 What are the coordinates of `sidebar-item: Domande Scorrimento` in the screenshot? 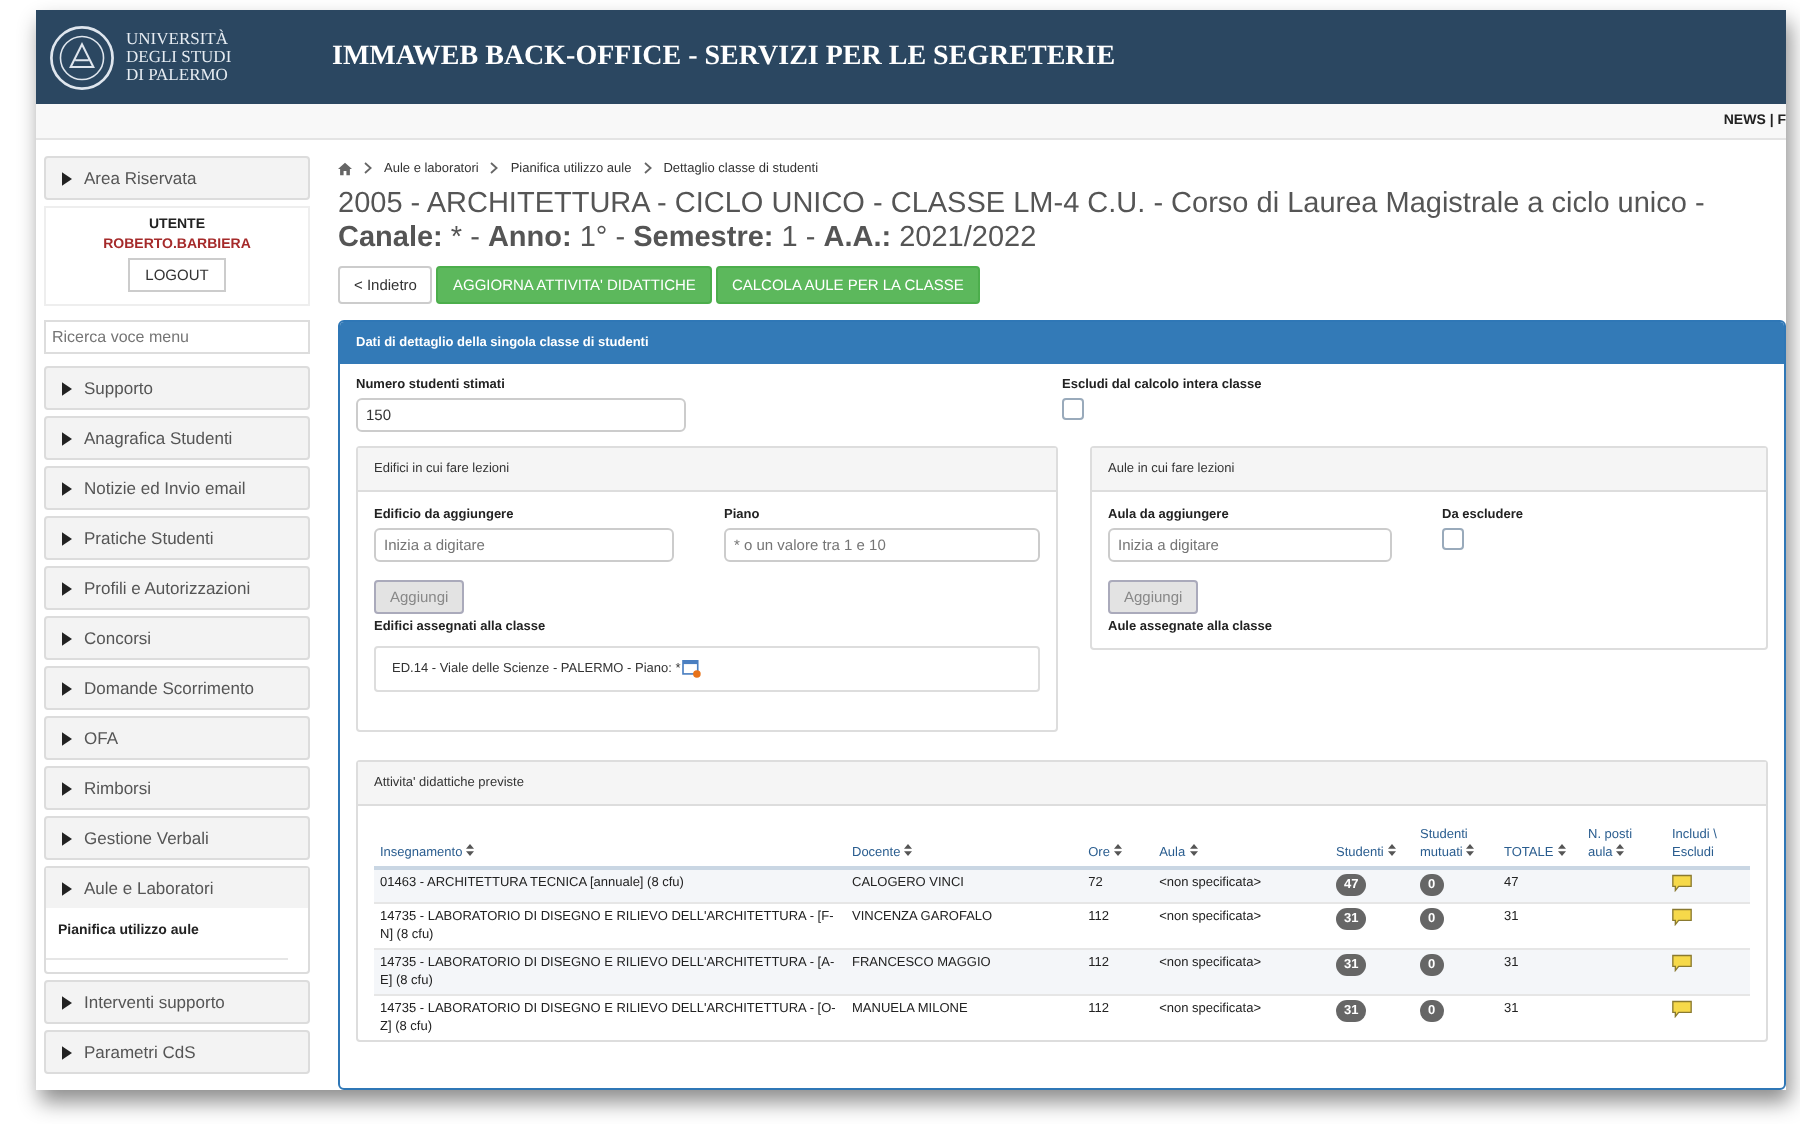 It's located at (177, 688).